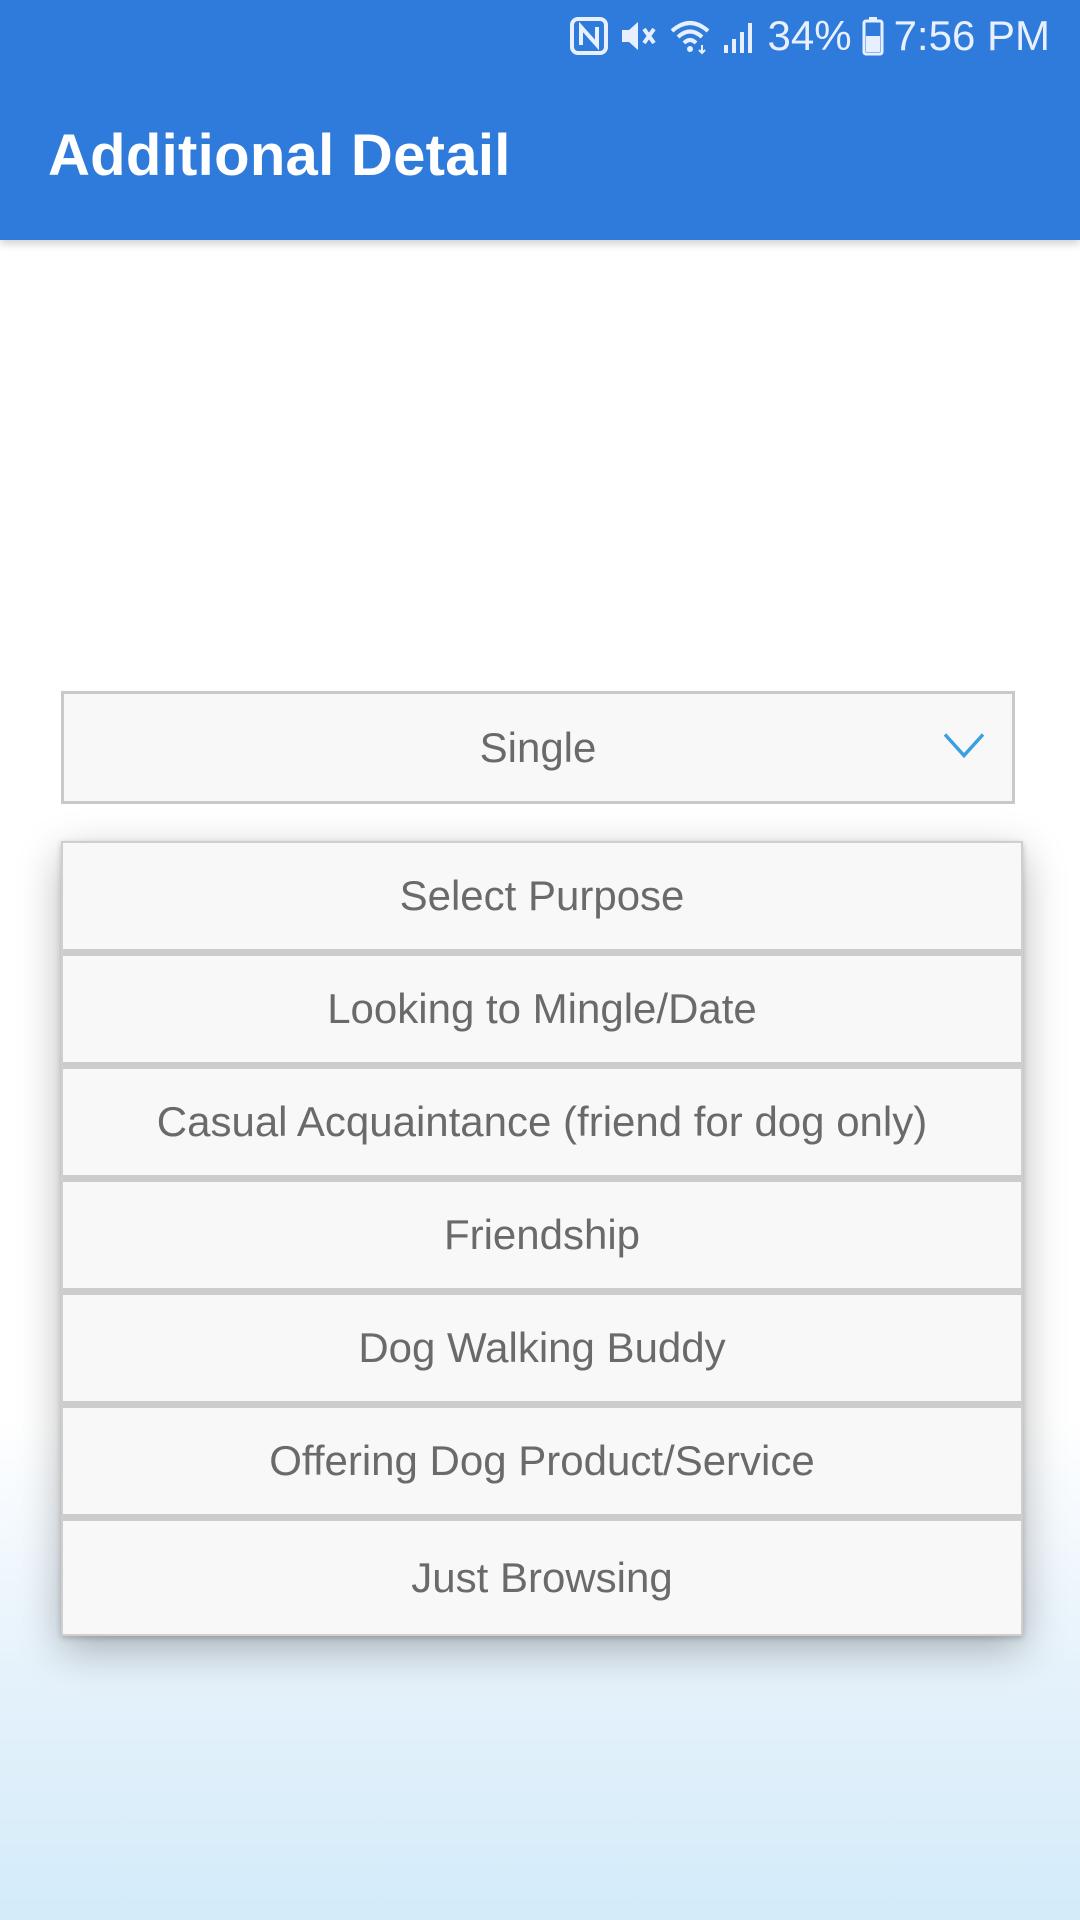 The width and height of the screenshot is (1080, 1920). What do you see at coordinates (542, 1012) in the screenshot?
I see `purpose-option-mingle-date: Looking to Mingle/Date` at bounding box center [542, 1012].